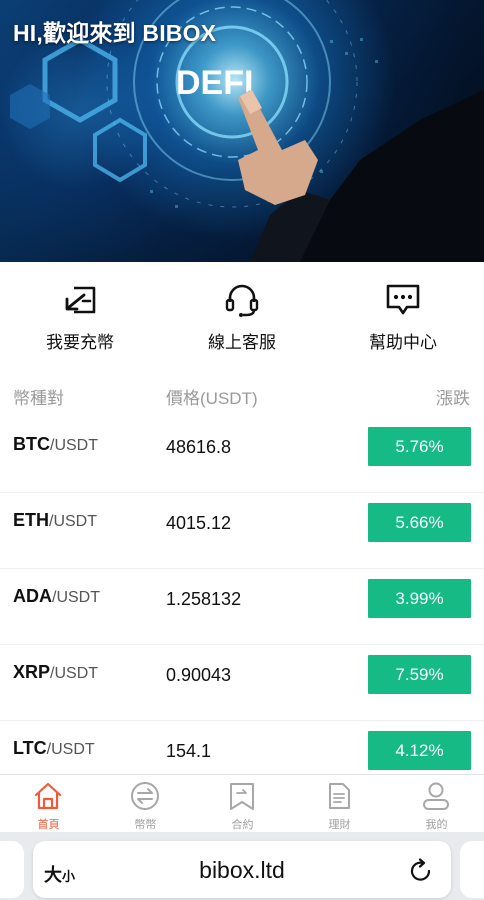 The width and height of the screenshot is (484, 900). Describe the element at coordinates (30, 748) in the screenshot. I see `base-symbol: LTC` at that location.